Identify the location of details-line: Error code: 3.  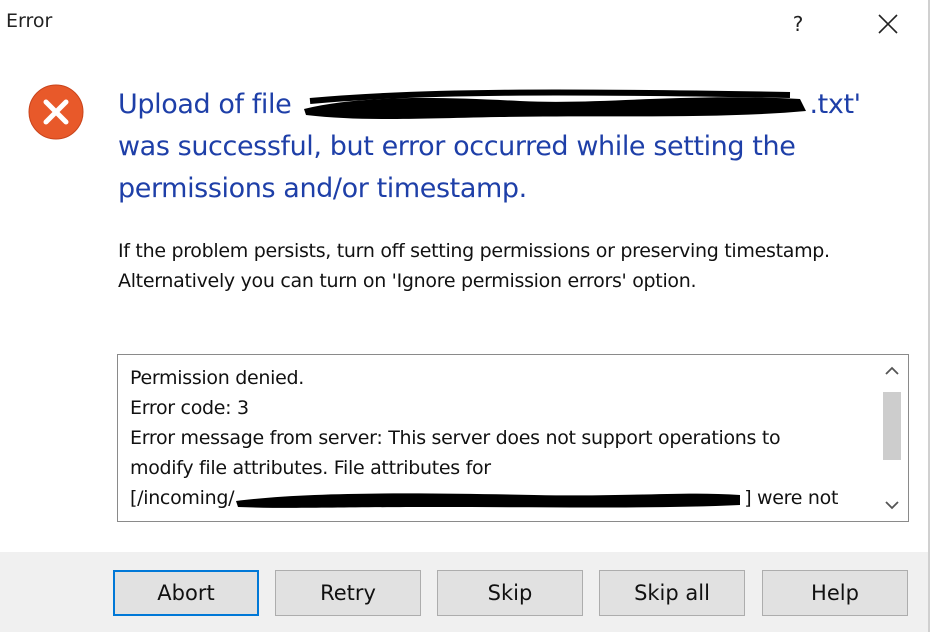
(189, 408).